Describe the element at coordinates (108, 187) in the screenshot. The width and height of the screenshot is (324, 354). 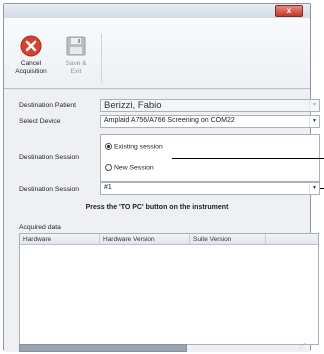
I see `session-value: #1` at that location.